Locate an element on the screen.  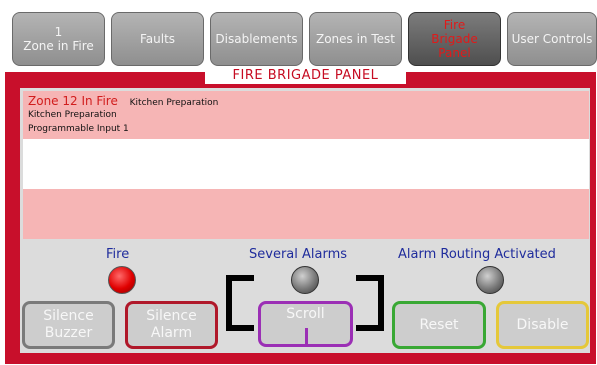
tab-faults: Faults is located at coordinates (157, 39).